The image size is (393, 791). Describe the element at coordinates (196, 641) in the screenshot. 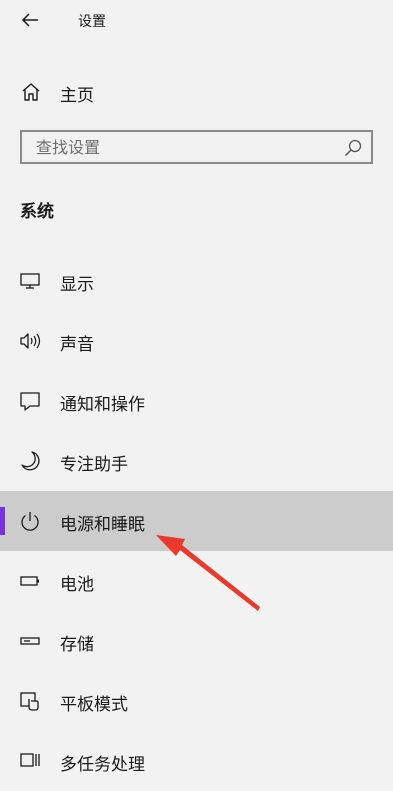

I see `nav-item-storage: 存储` at that location.